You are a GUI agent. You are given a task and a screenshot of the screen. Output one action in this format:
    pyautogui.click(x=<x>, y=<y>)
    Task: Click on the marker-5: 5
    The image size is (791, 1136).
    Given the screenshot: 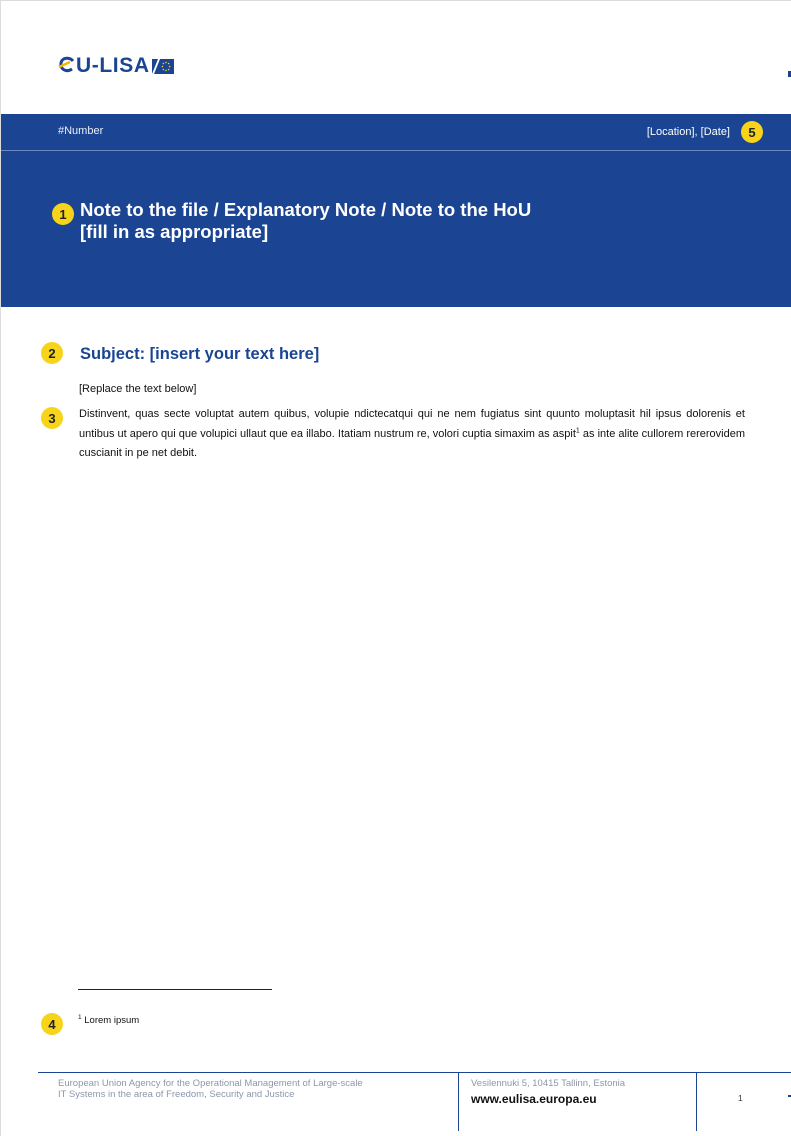 What is the action you would take?
    pyautogui.click(x=752, y=132)
    